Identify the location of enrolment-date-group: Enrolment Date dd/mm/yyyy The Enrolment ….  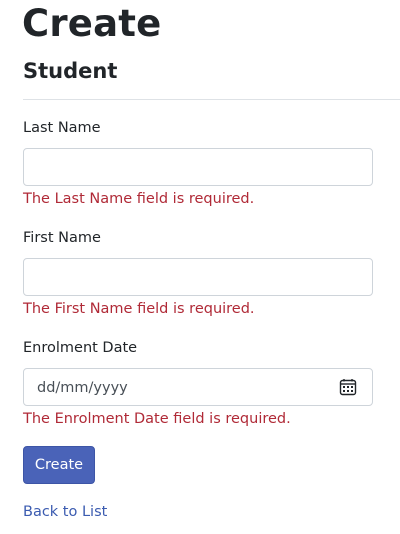
(198, 383).